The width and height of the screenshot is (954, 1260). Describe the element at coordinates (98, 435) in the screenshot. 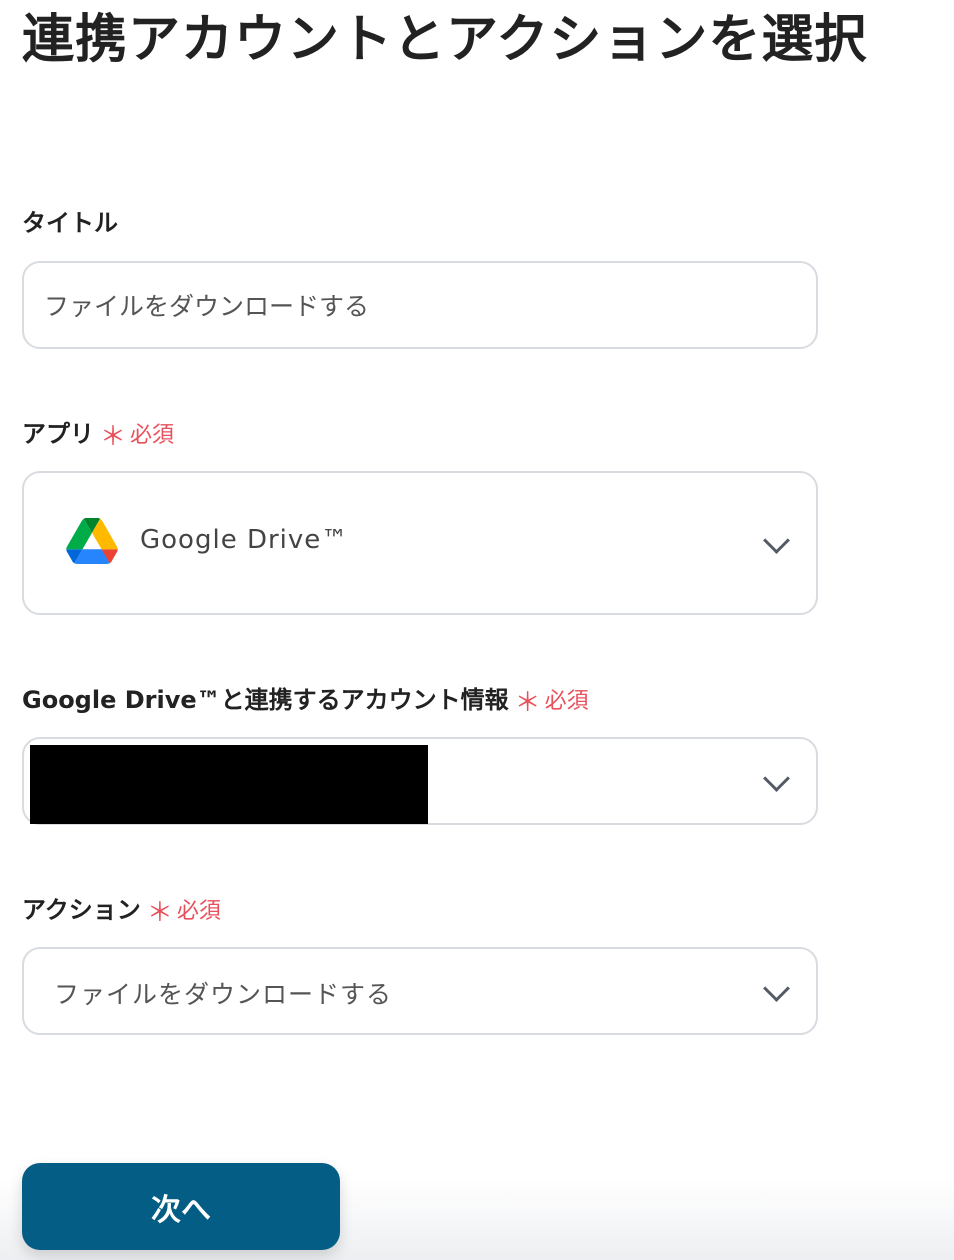

I see `app-field-label: アプリ＊必須` at that location.